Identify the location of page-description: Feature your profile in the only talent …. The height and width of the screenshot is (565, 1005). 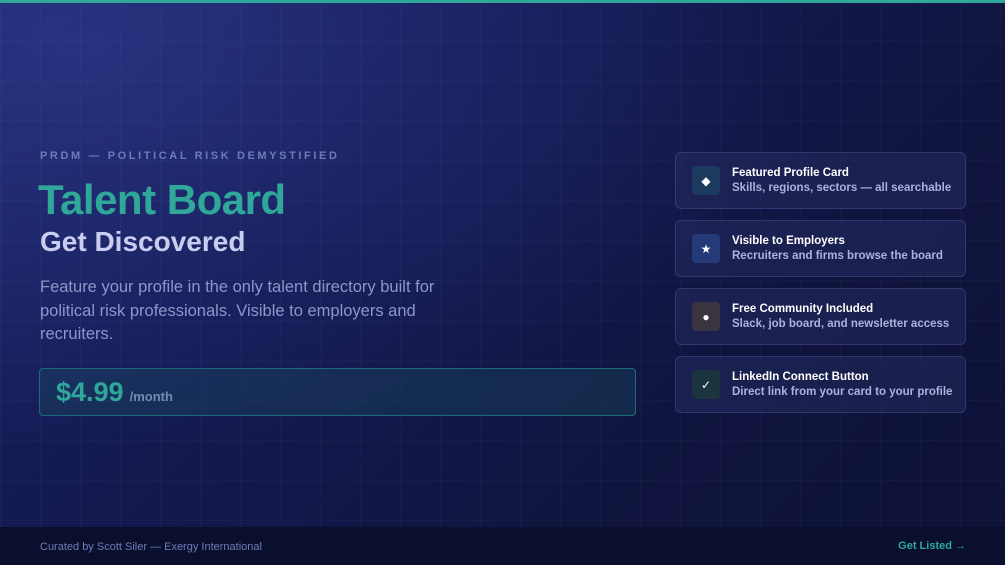
(237, 310).